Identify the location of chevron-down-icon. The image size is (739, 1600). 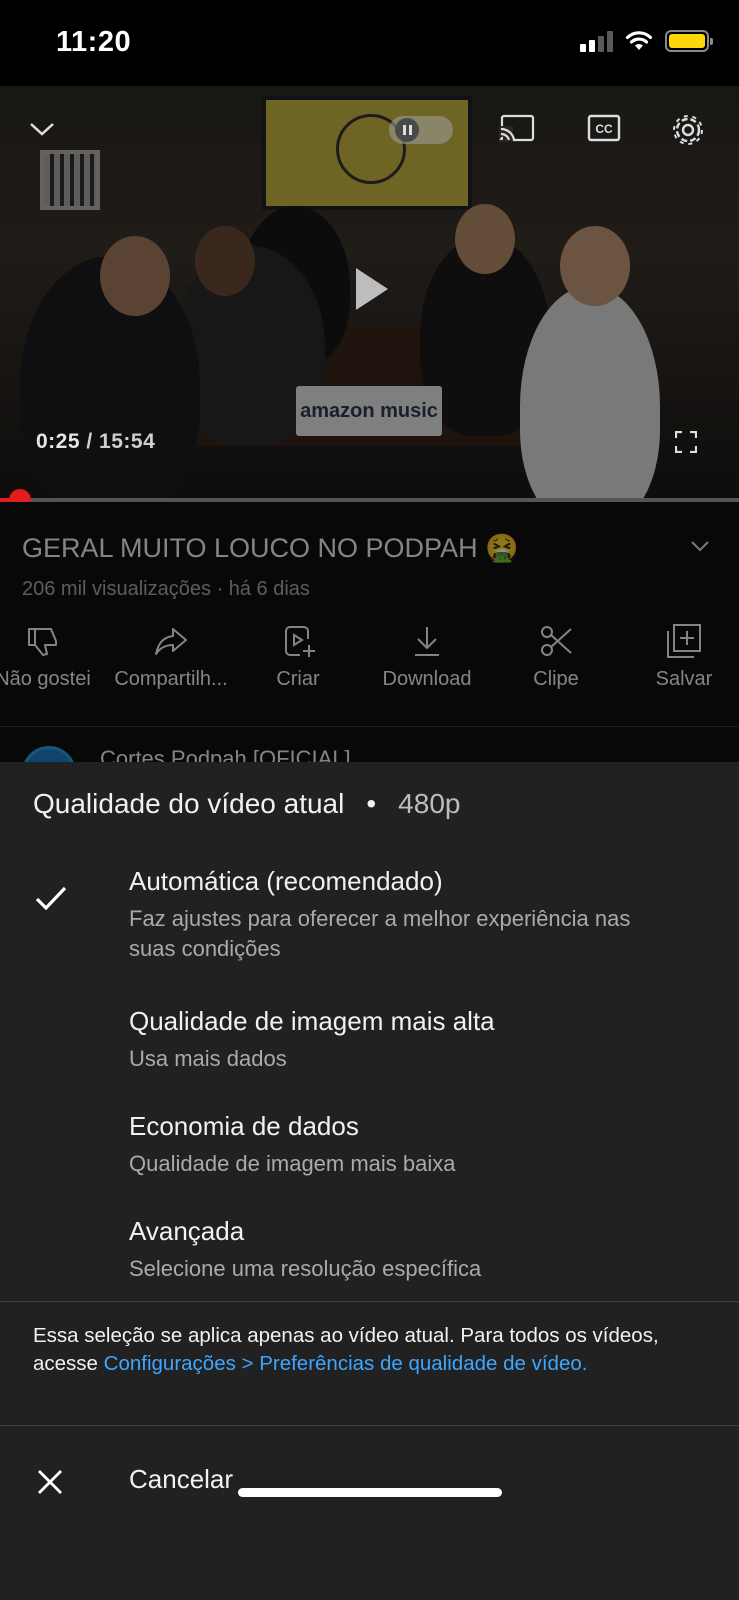
(42, 129).